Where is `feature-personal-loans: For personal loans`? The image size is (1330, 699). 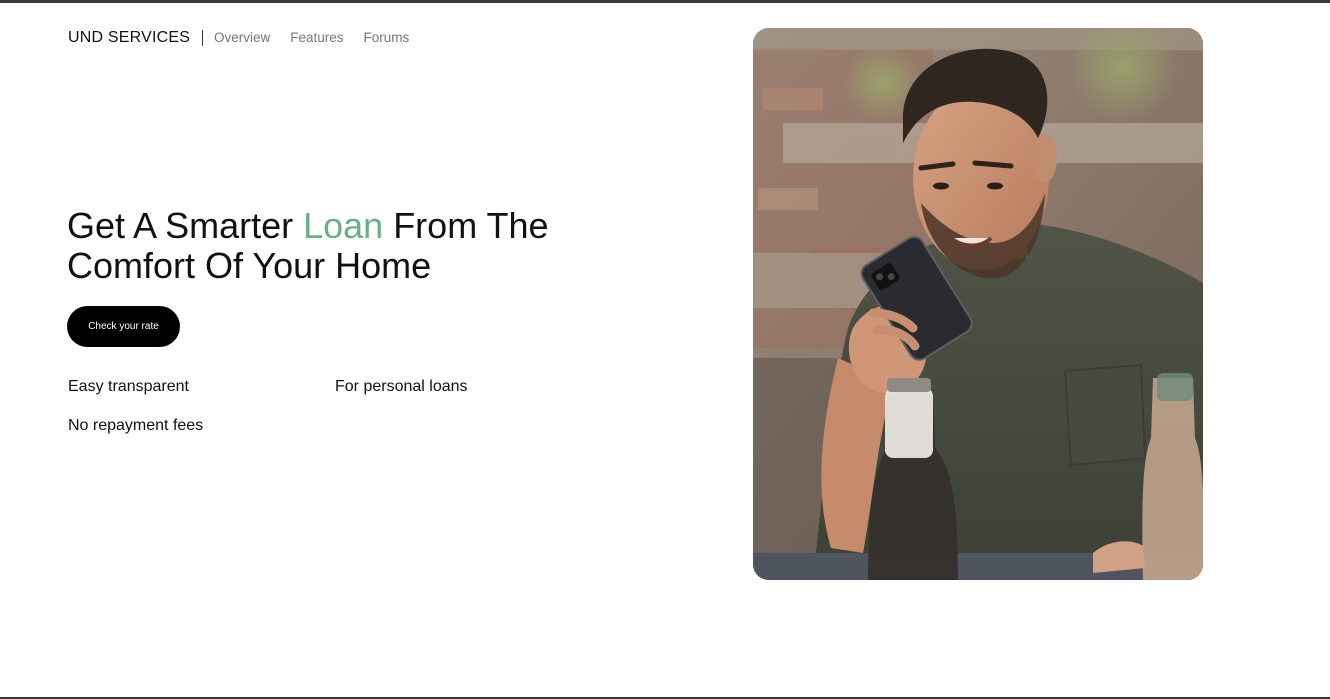
feature-personal-loans: For personal loans is located at coordinates (401, 386).